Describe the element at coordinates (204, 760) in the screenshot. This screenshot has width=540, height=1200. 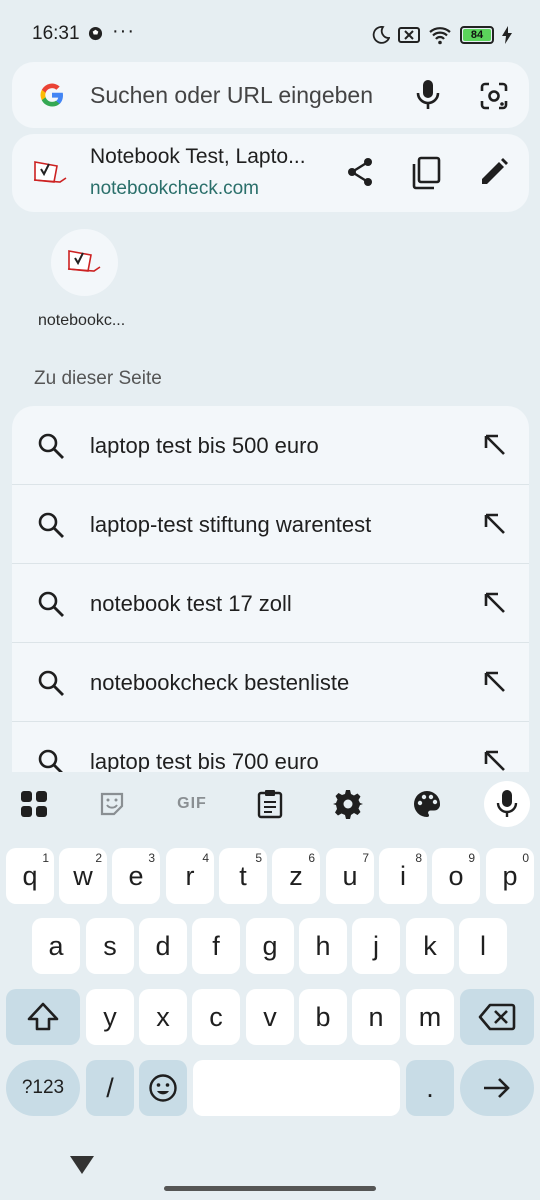
I see `suggestion-text: laptop test bis 700 euro` at that location.